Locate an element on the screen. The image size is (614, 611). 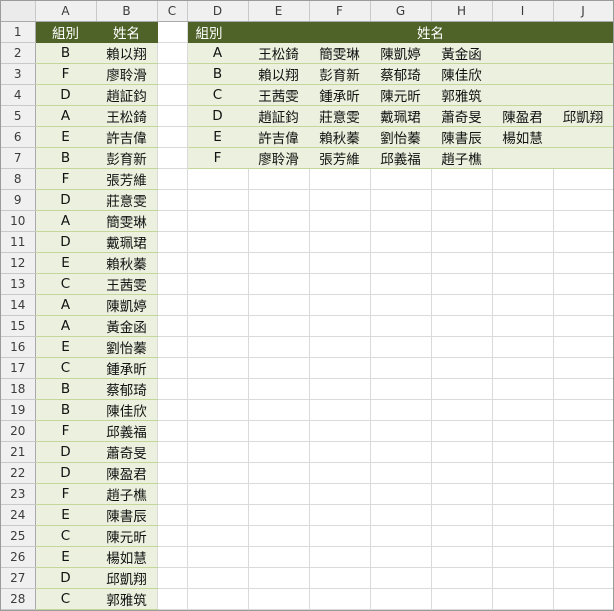
grouped-cell-group: C is located at coordinates (218, 95).